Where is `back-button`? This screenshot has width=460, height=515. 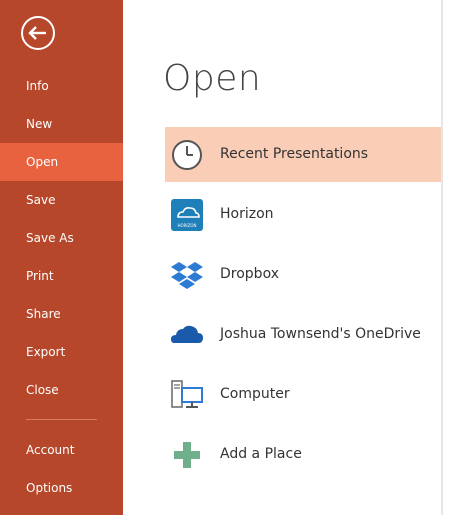 back-button is located at coordinates (38, 33).